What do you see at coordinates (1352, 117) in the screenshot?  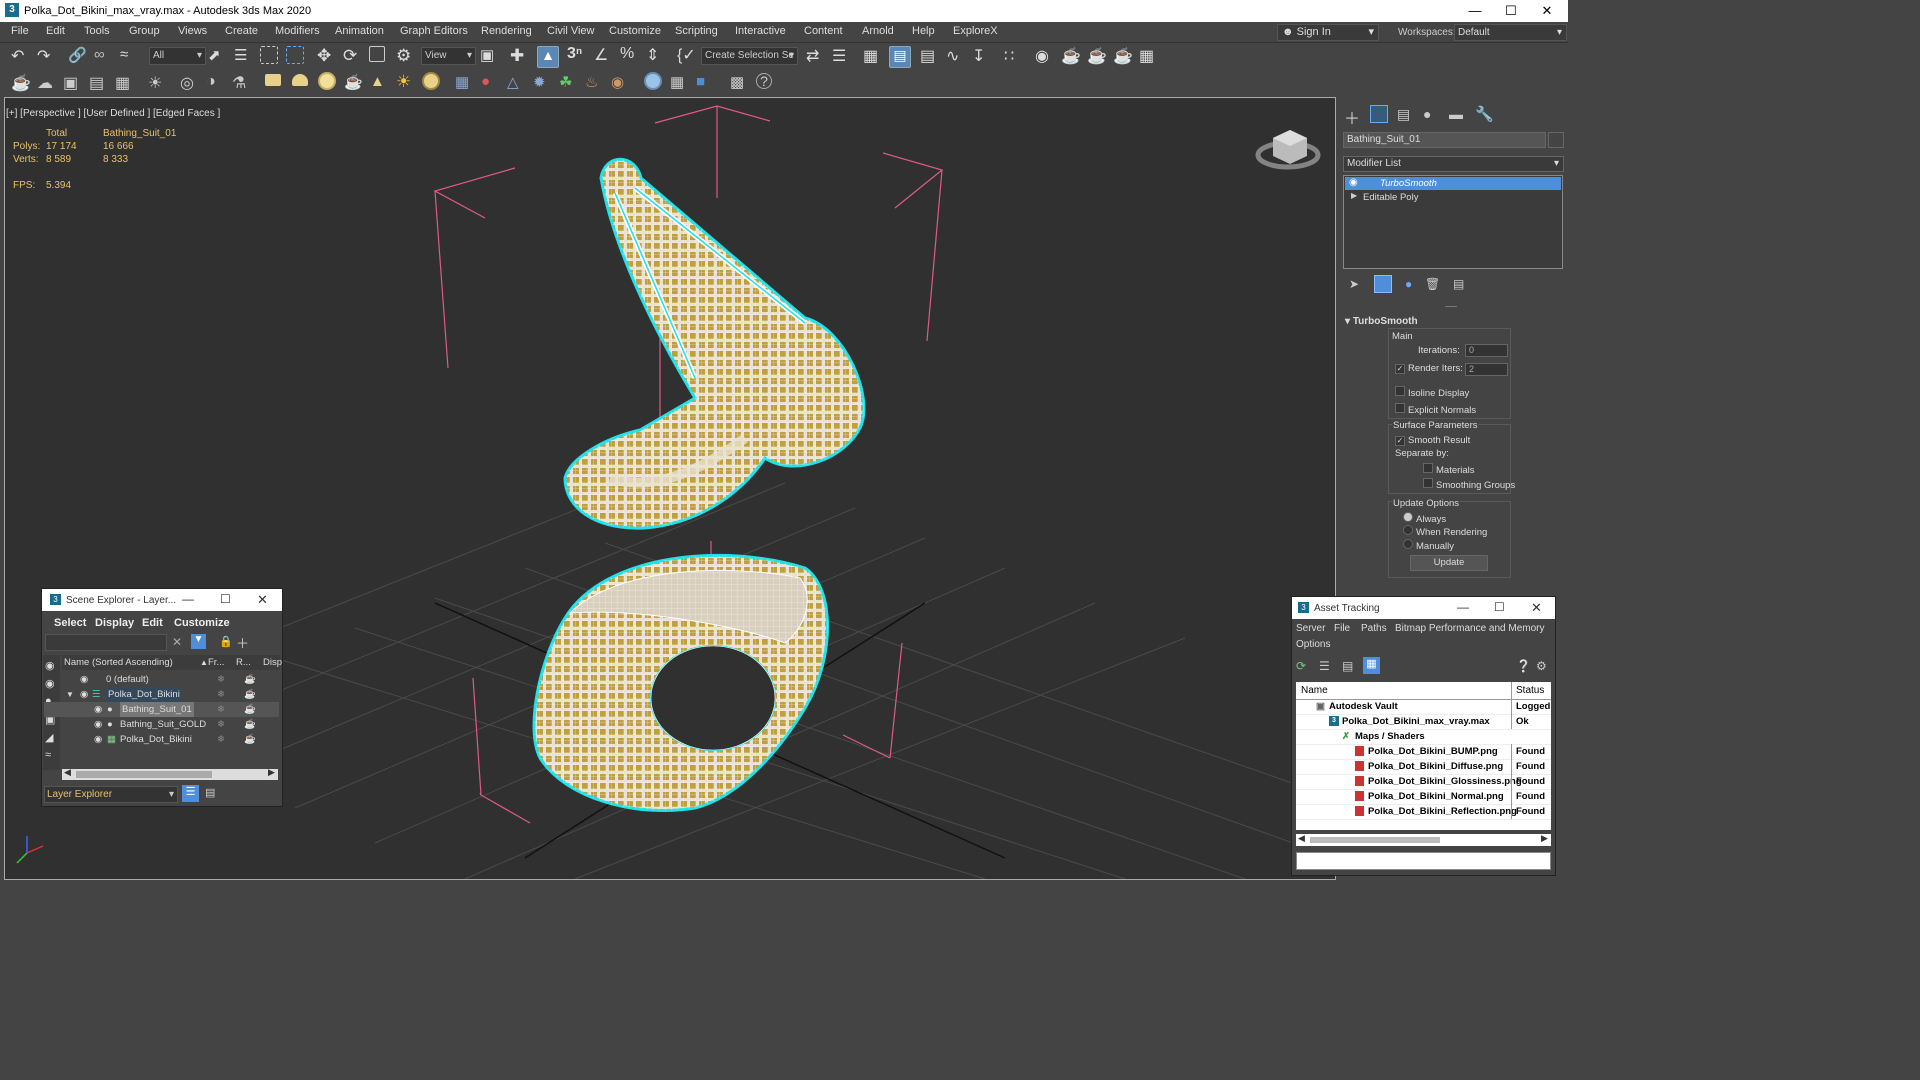 I see `create-tab-icon: ＋` at bounding box center [1352, 117].